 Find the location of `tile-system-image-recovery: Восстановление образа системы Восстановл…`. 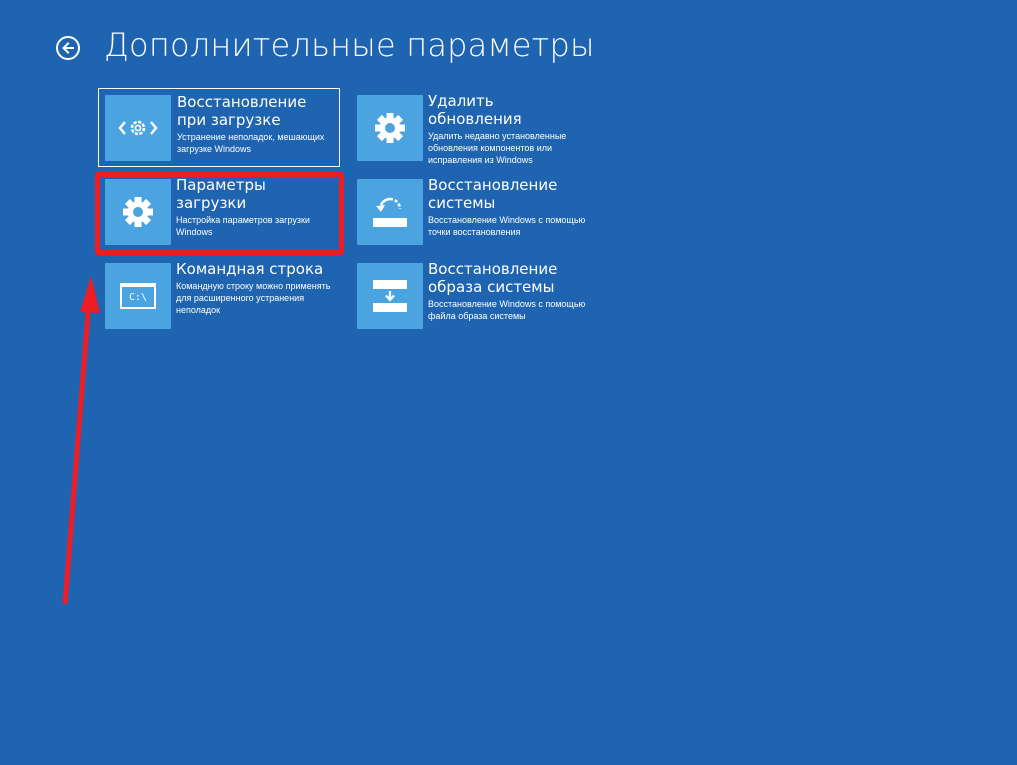

tile-system-image-recovery: Восстановление образа системы Восстановл… is located at coordinates (470, 295).